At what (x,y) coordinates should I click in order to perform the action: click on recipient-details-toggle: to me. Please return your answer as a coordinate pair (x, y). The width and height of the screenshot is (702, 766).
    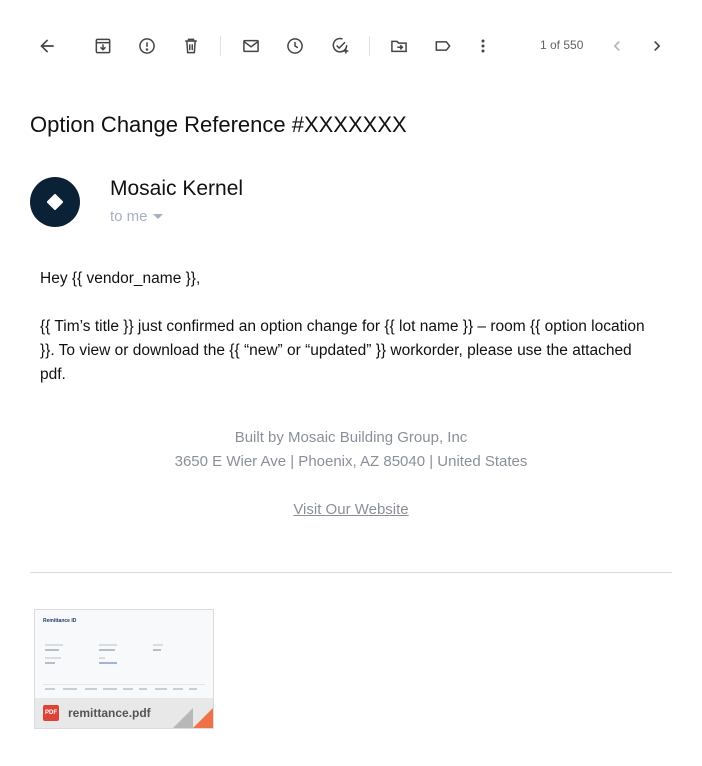
    Looking at the image, I should click on (136, 216).